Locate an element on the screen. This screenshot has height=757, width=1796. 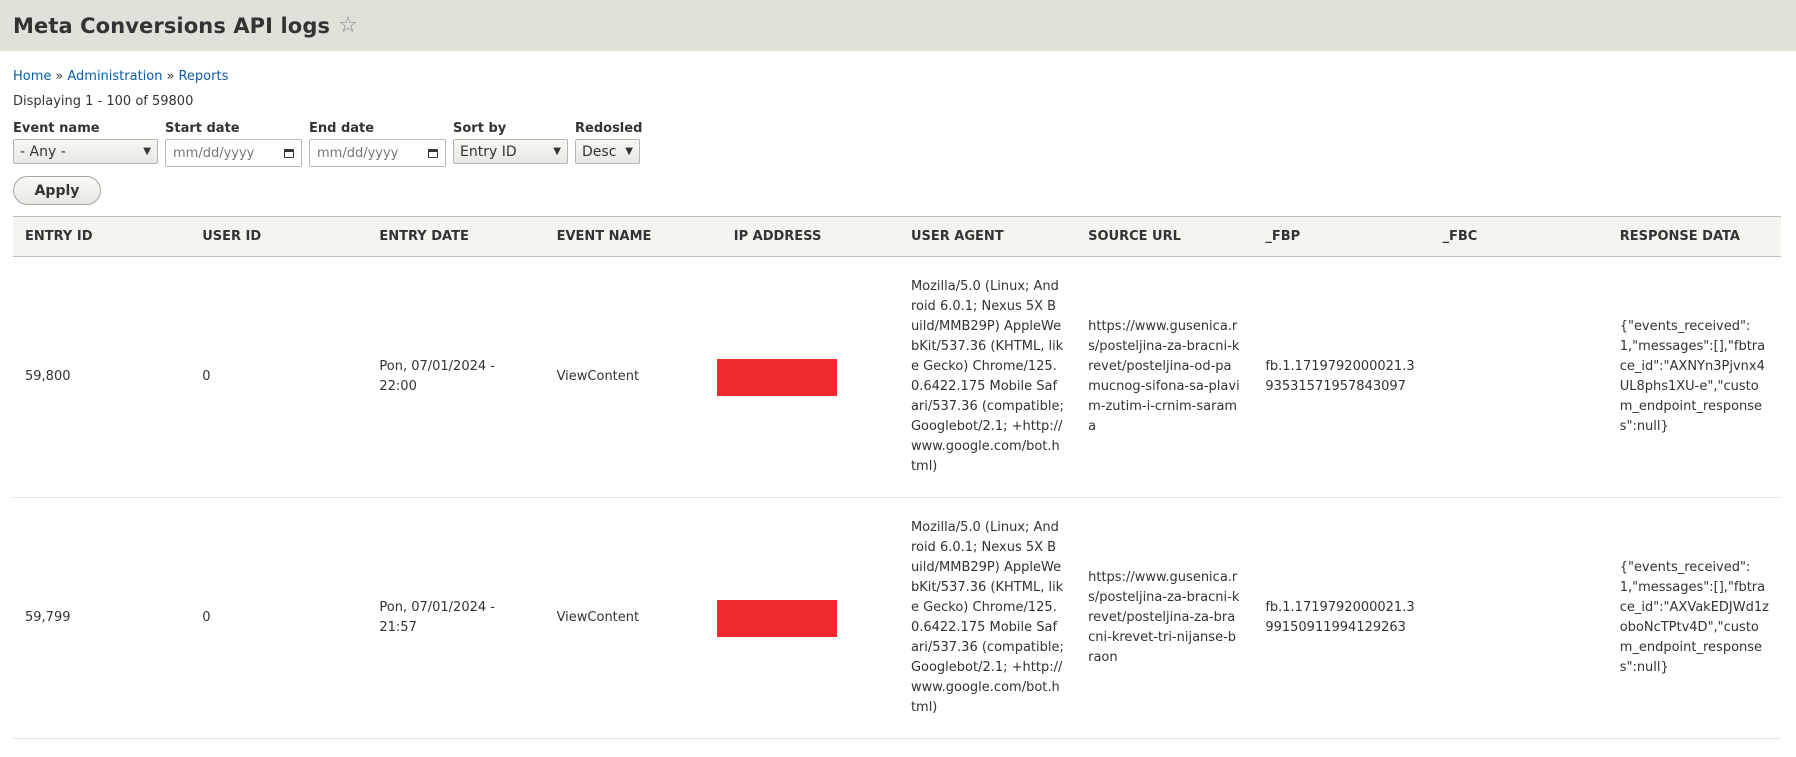
filter-order: Redosled Desc ▼ is located at coordinates (608, 142).